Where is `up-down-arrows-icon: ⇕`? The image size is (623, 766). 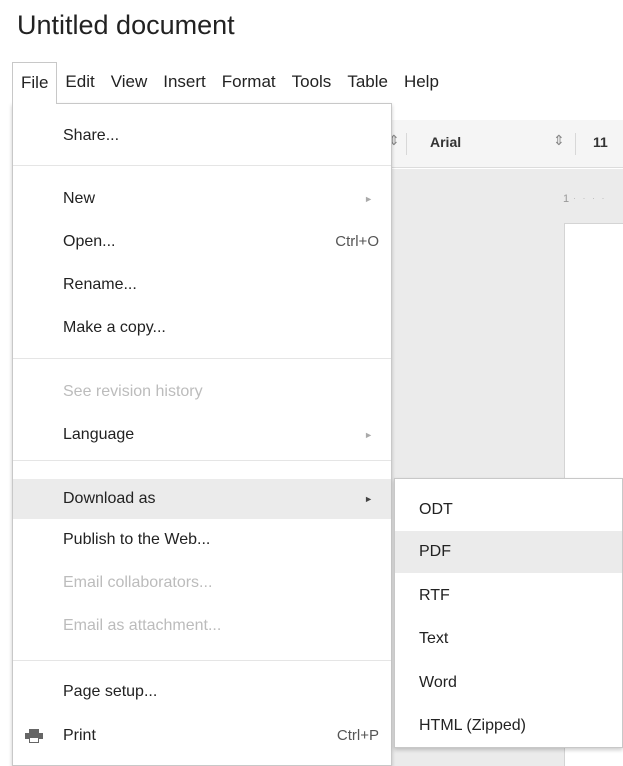 up-down-arrows-icon: ⇕ is located at coordinates (559, 140).